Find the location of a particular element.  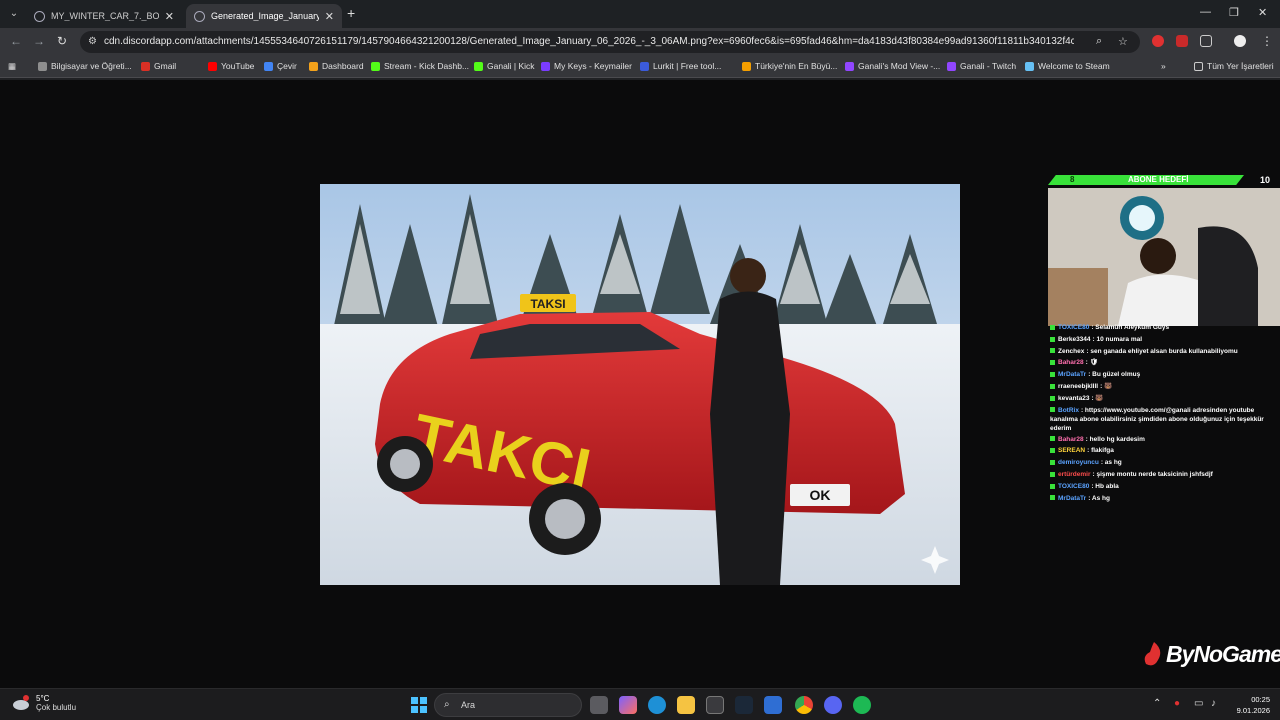

bookmark-item: Gmail is located at coordinates (158, 66).